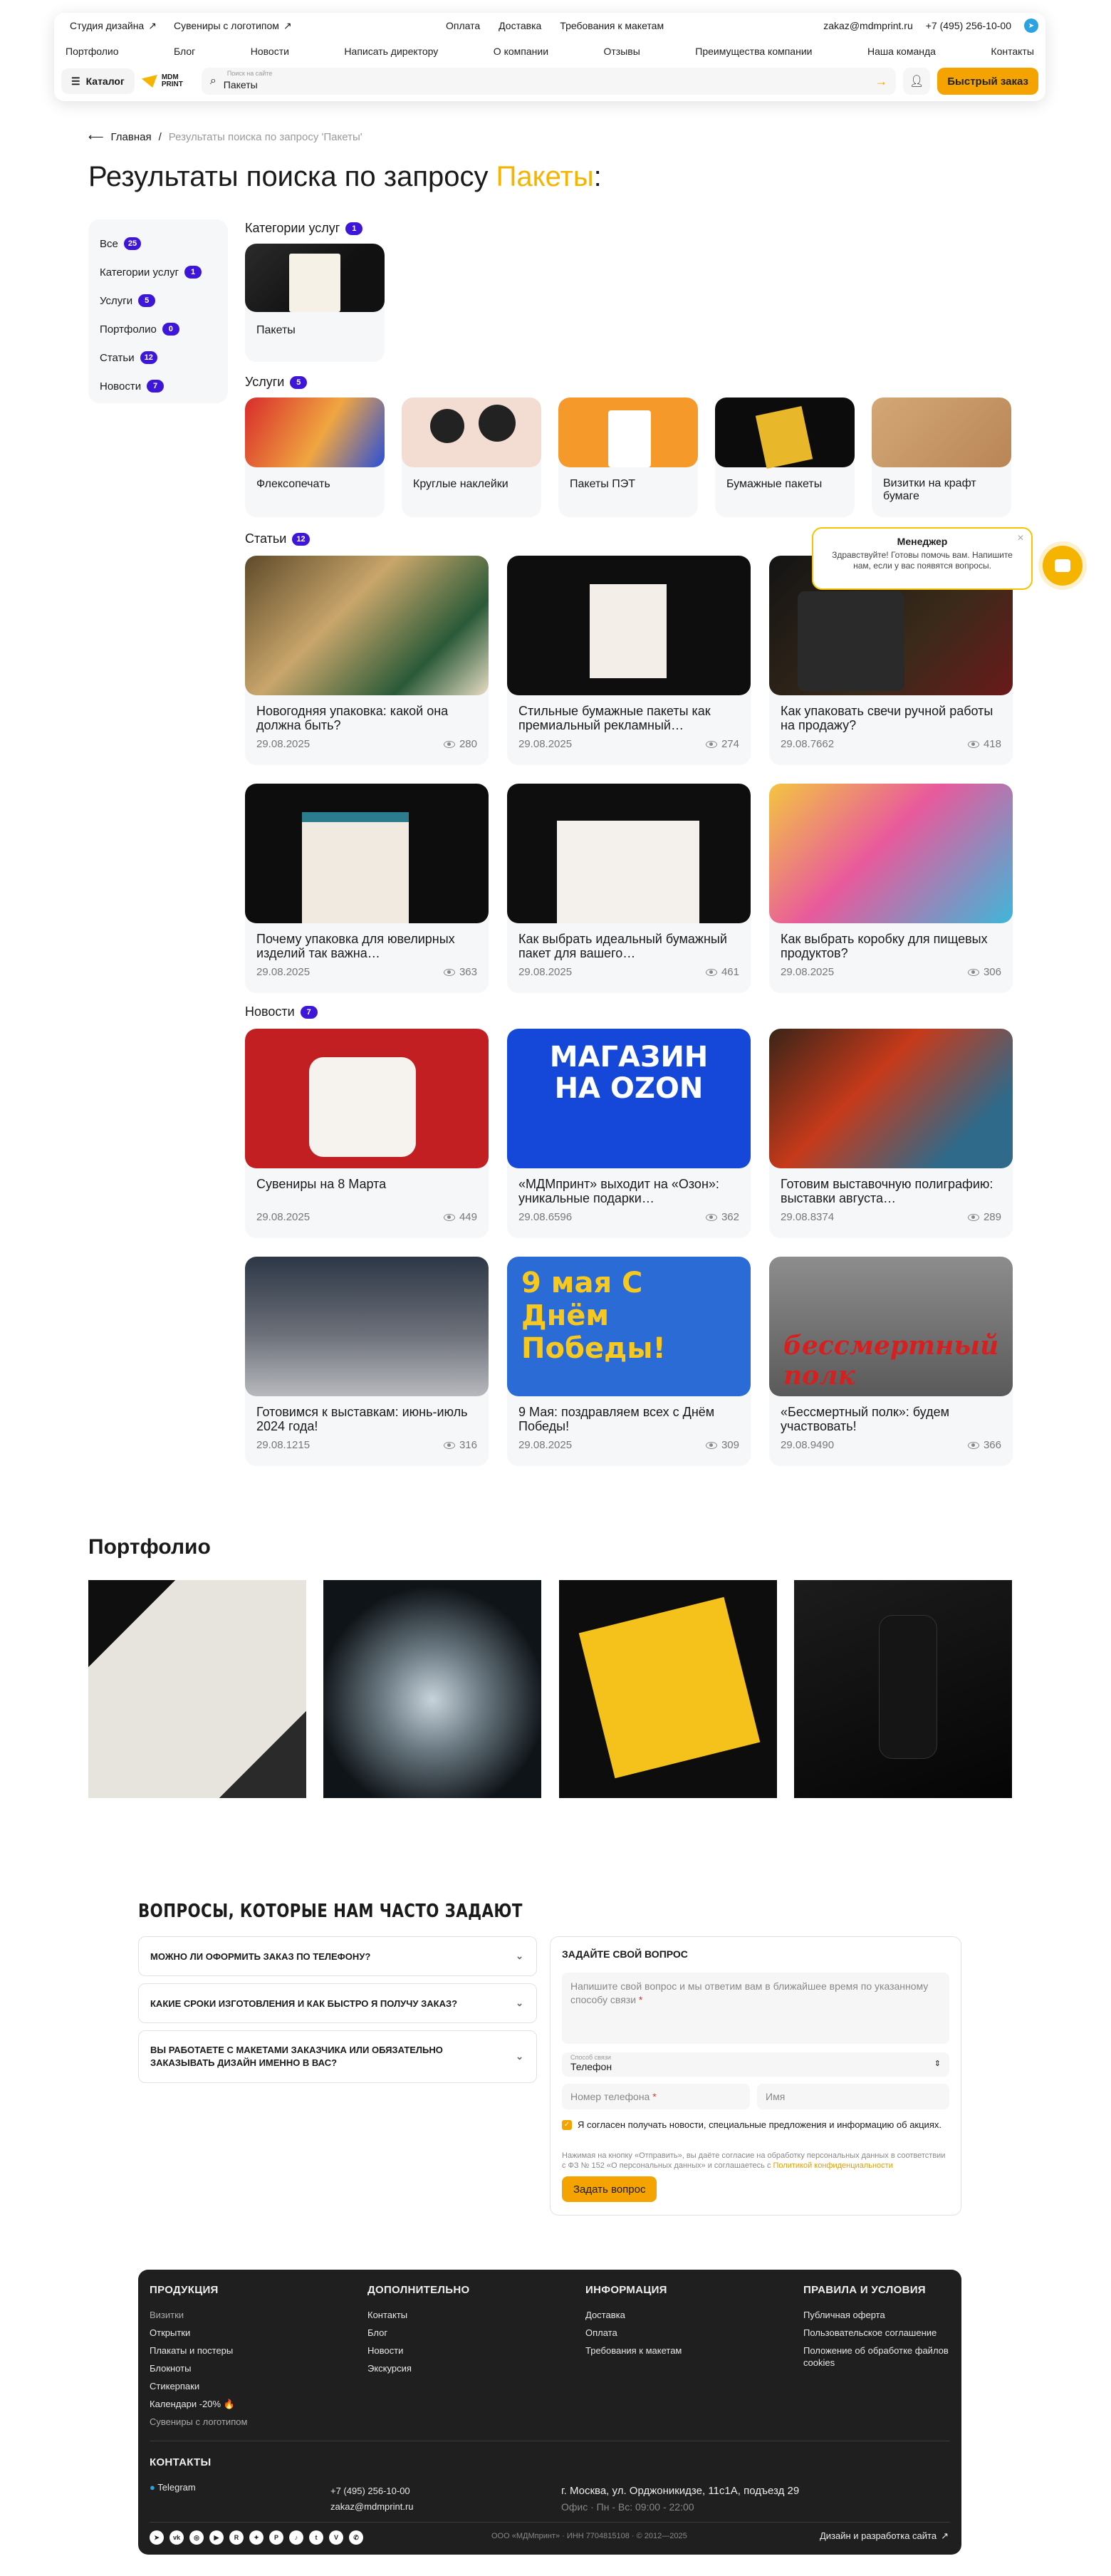  I want to click on youtube-icon: ▶, so click(217, 2537).